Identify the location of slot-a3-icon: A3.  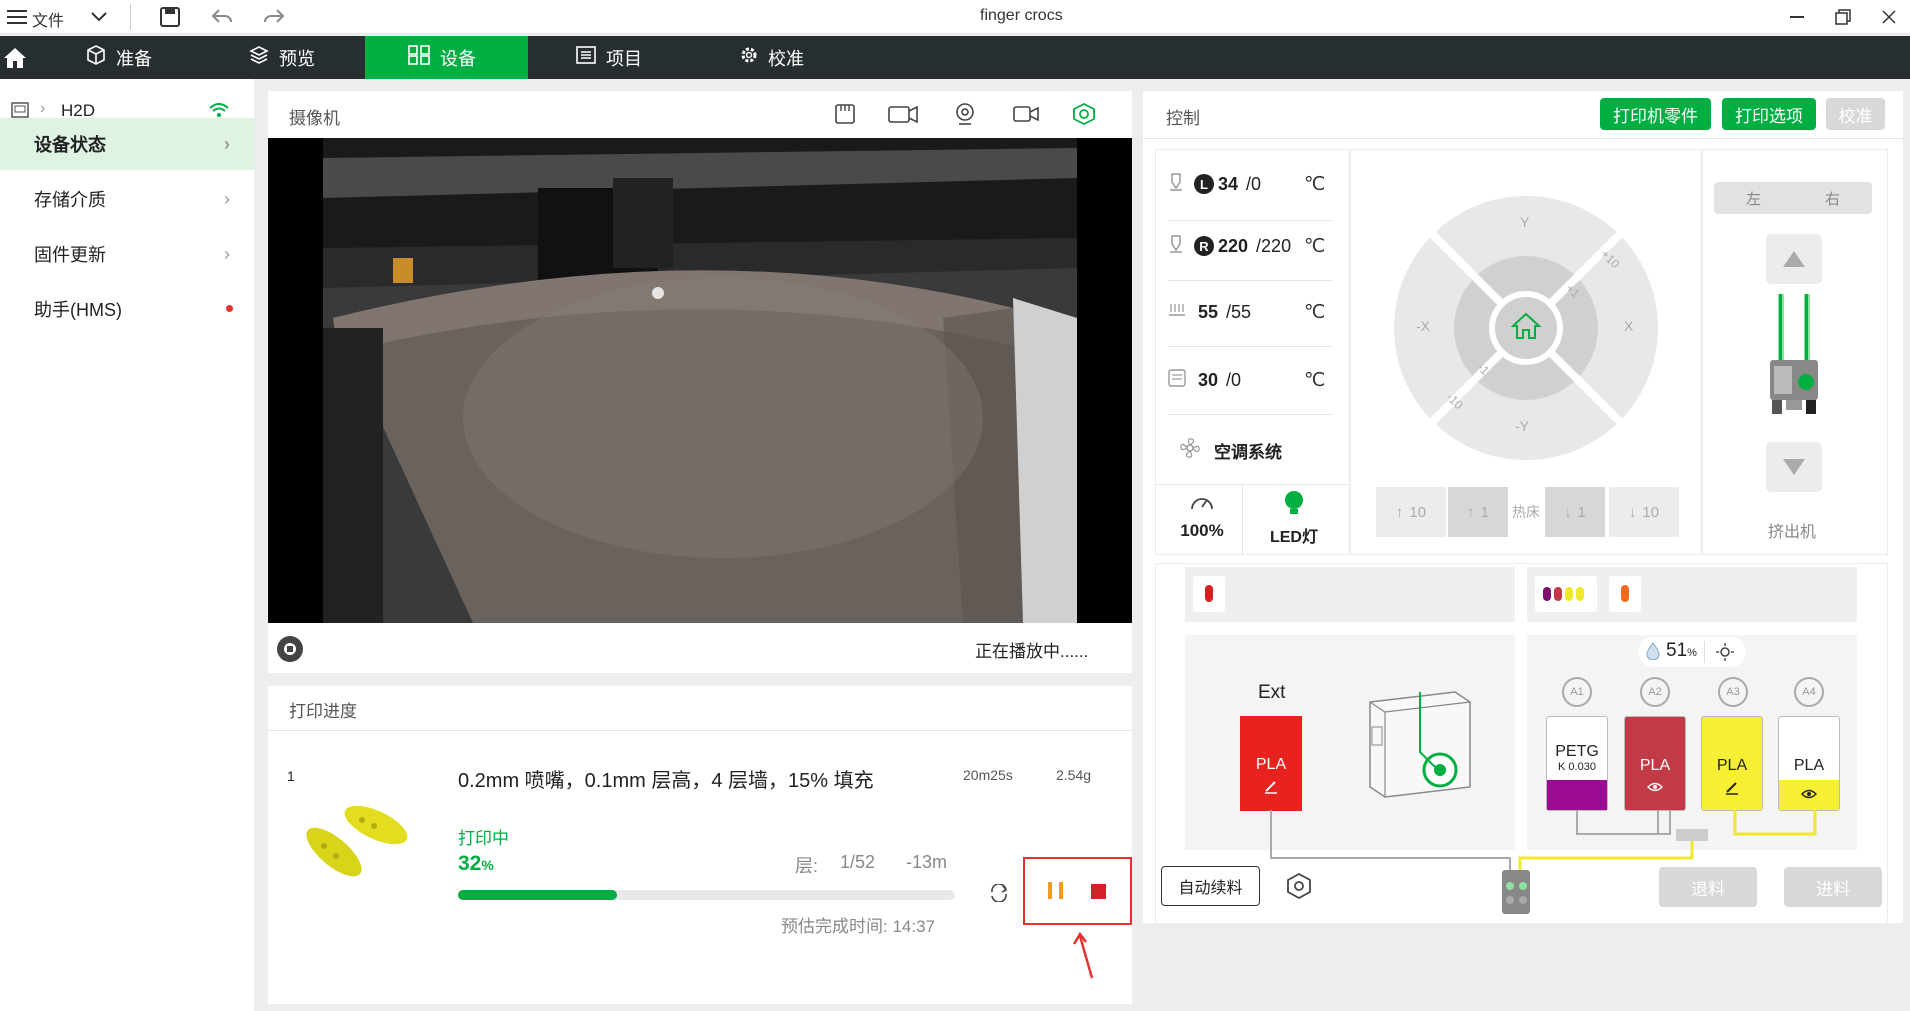
(1733, 692).